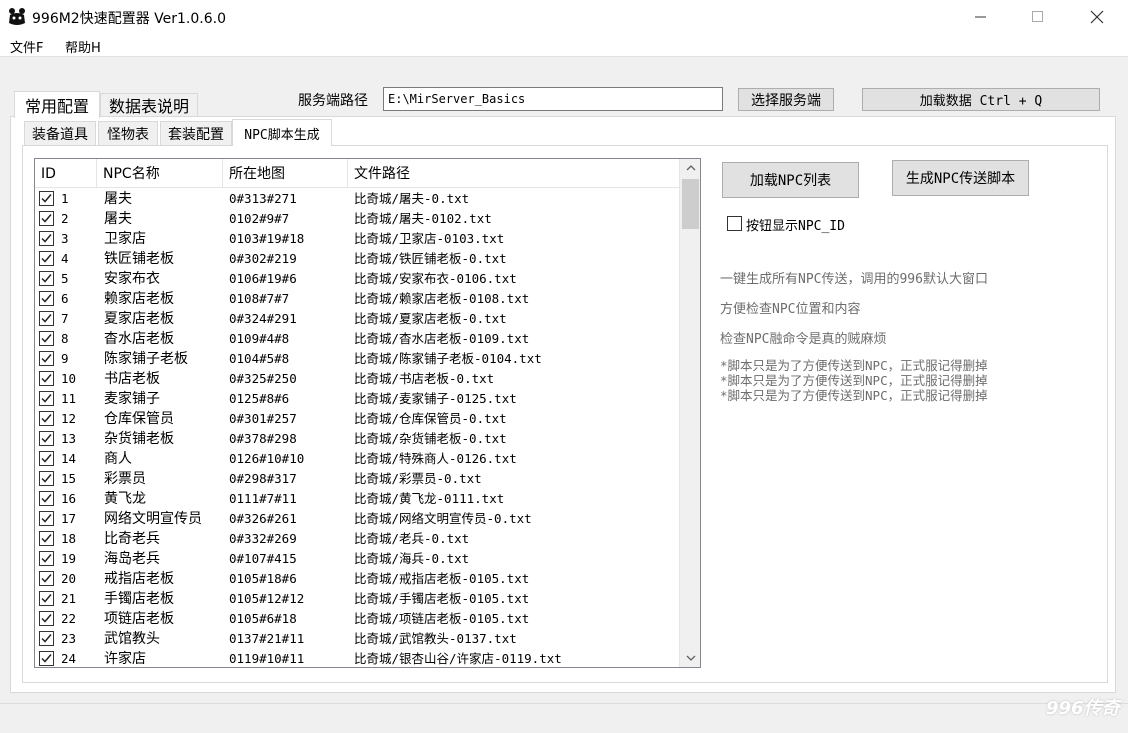 The height and width of the screenshot is (733, 1128). I want to click on cell-file-path: 比奇城/书店老板-0.txt, so click(424, 378).